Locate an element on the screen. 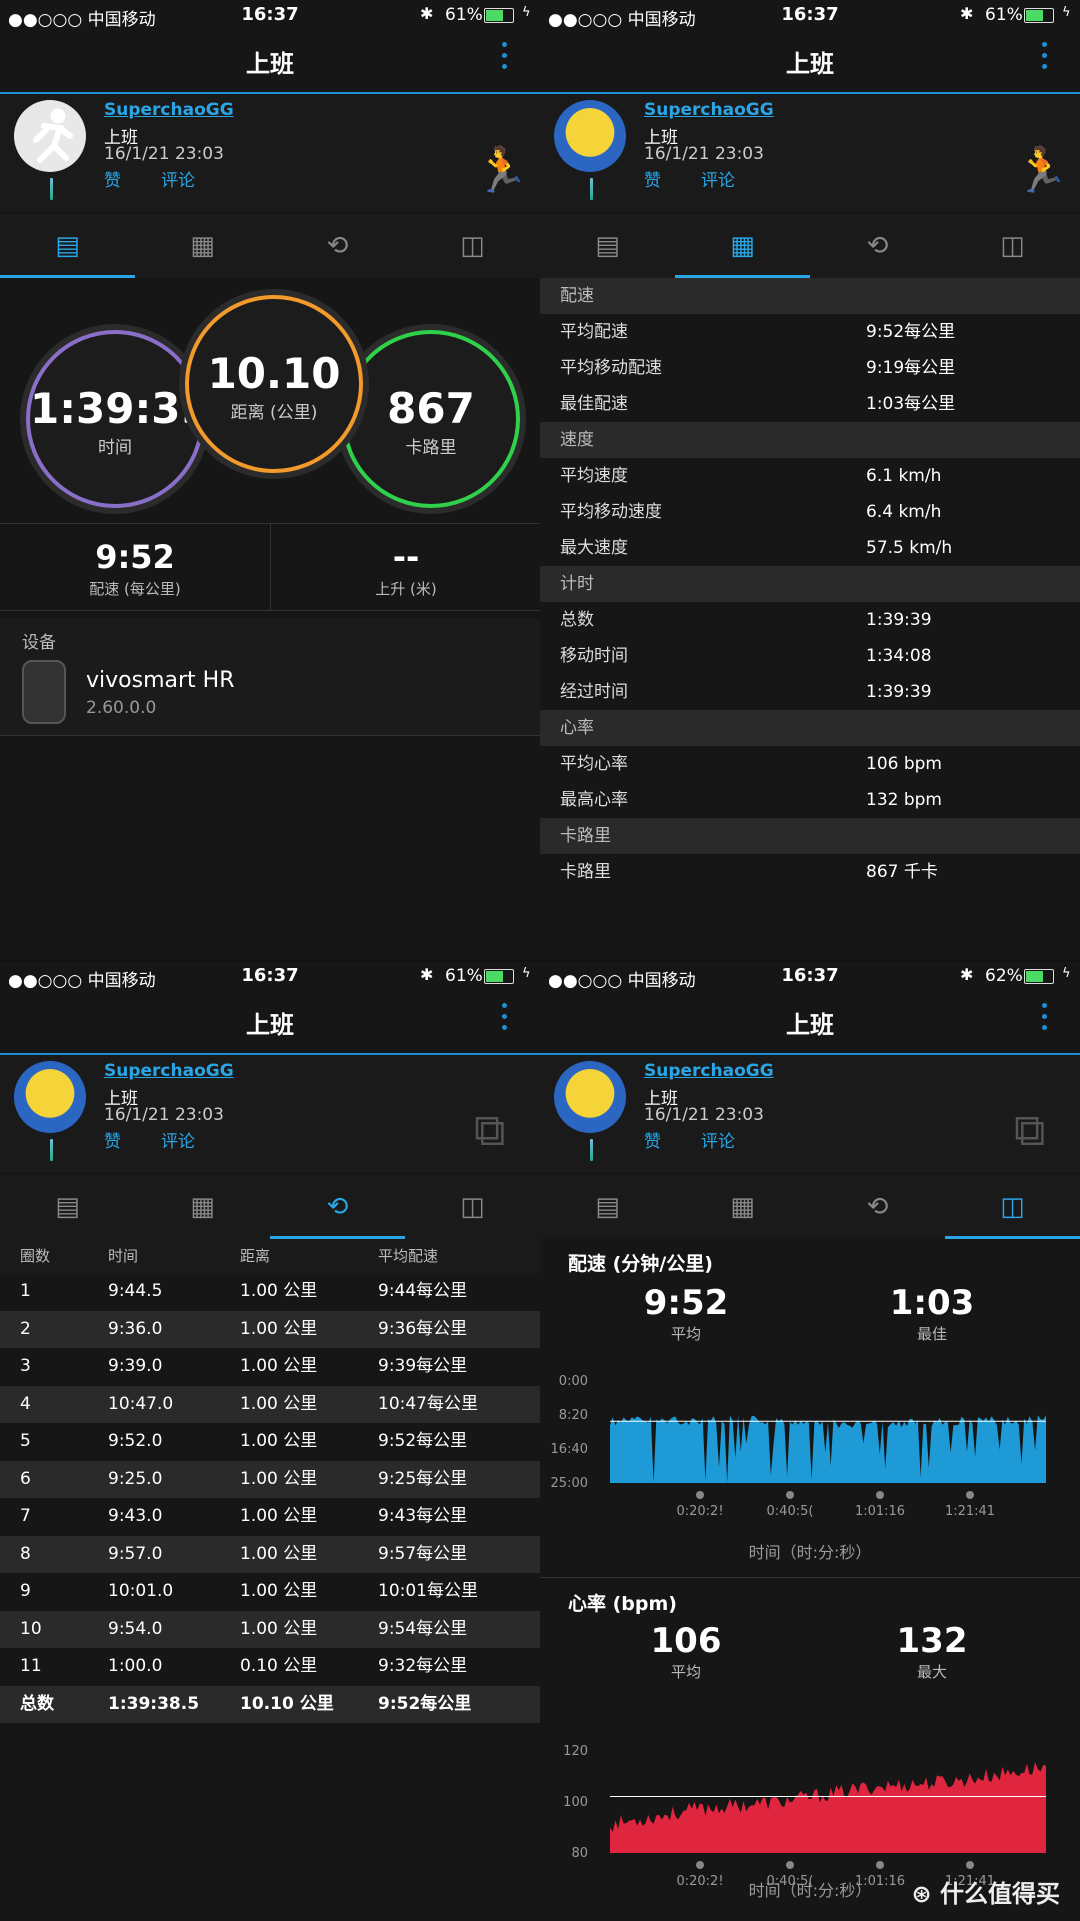  detail-key: 最大速度 is located at coordinates (594, 548).